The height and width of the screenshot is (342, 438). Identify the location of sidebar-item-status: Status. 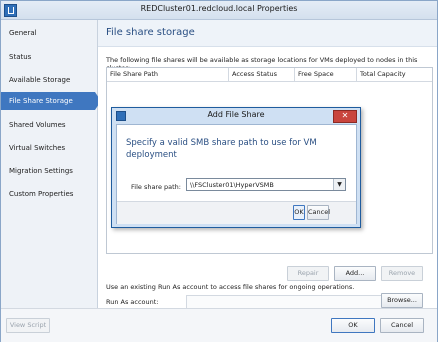
(48, 57).